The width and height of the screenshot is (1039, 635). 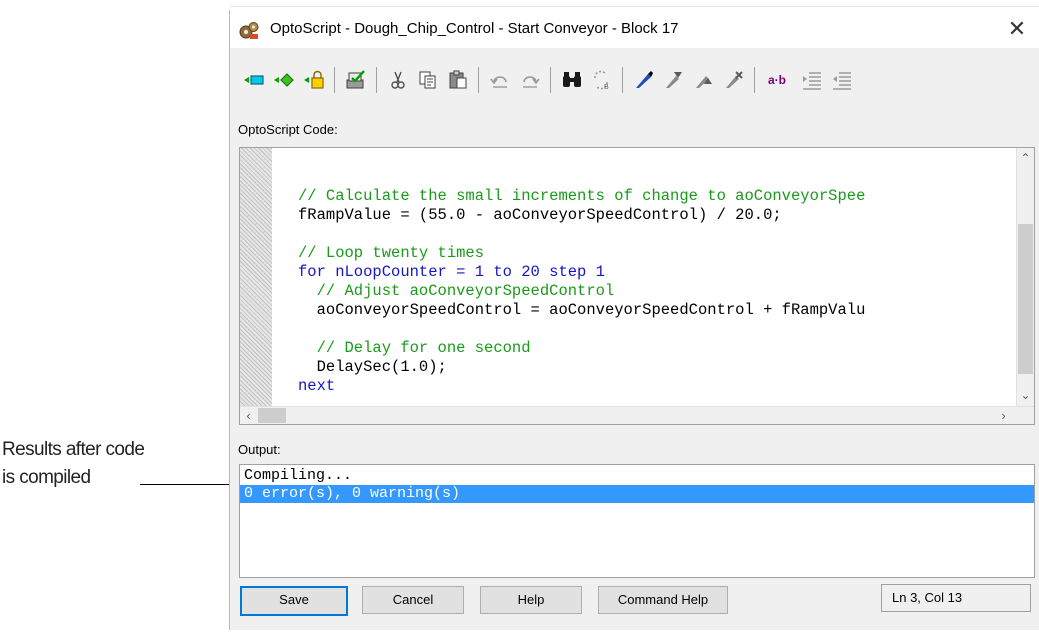 What do you see at coordinates (734, 80) in the screenshot?
I see `clear-bookmarks-icon` at bounding box center [734, 80].